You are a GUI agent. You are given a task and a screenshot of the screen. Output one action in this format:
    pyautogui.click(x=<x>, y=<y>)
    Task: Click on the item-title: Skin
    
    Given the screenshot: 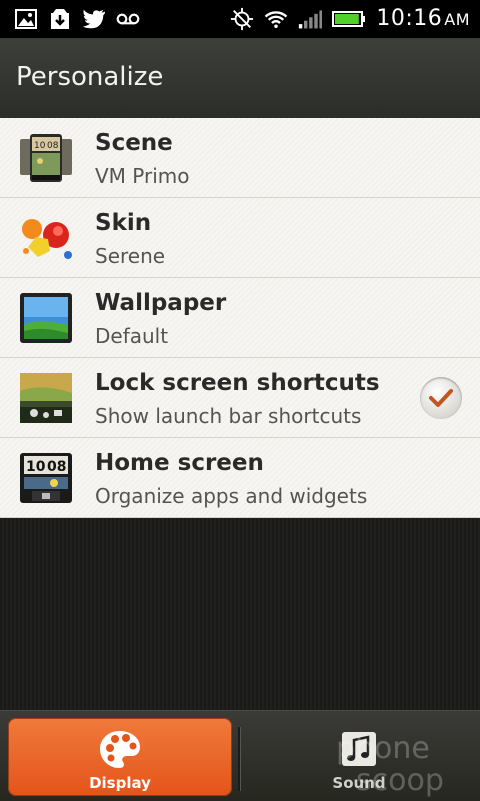 What is the action you would take?
    pyautogui.click(x=123, y=223)
    